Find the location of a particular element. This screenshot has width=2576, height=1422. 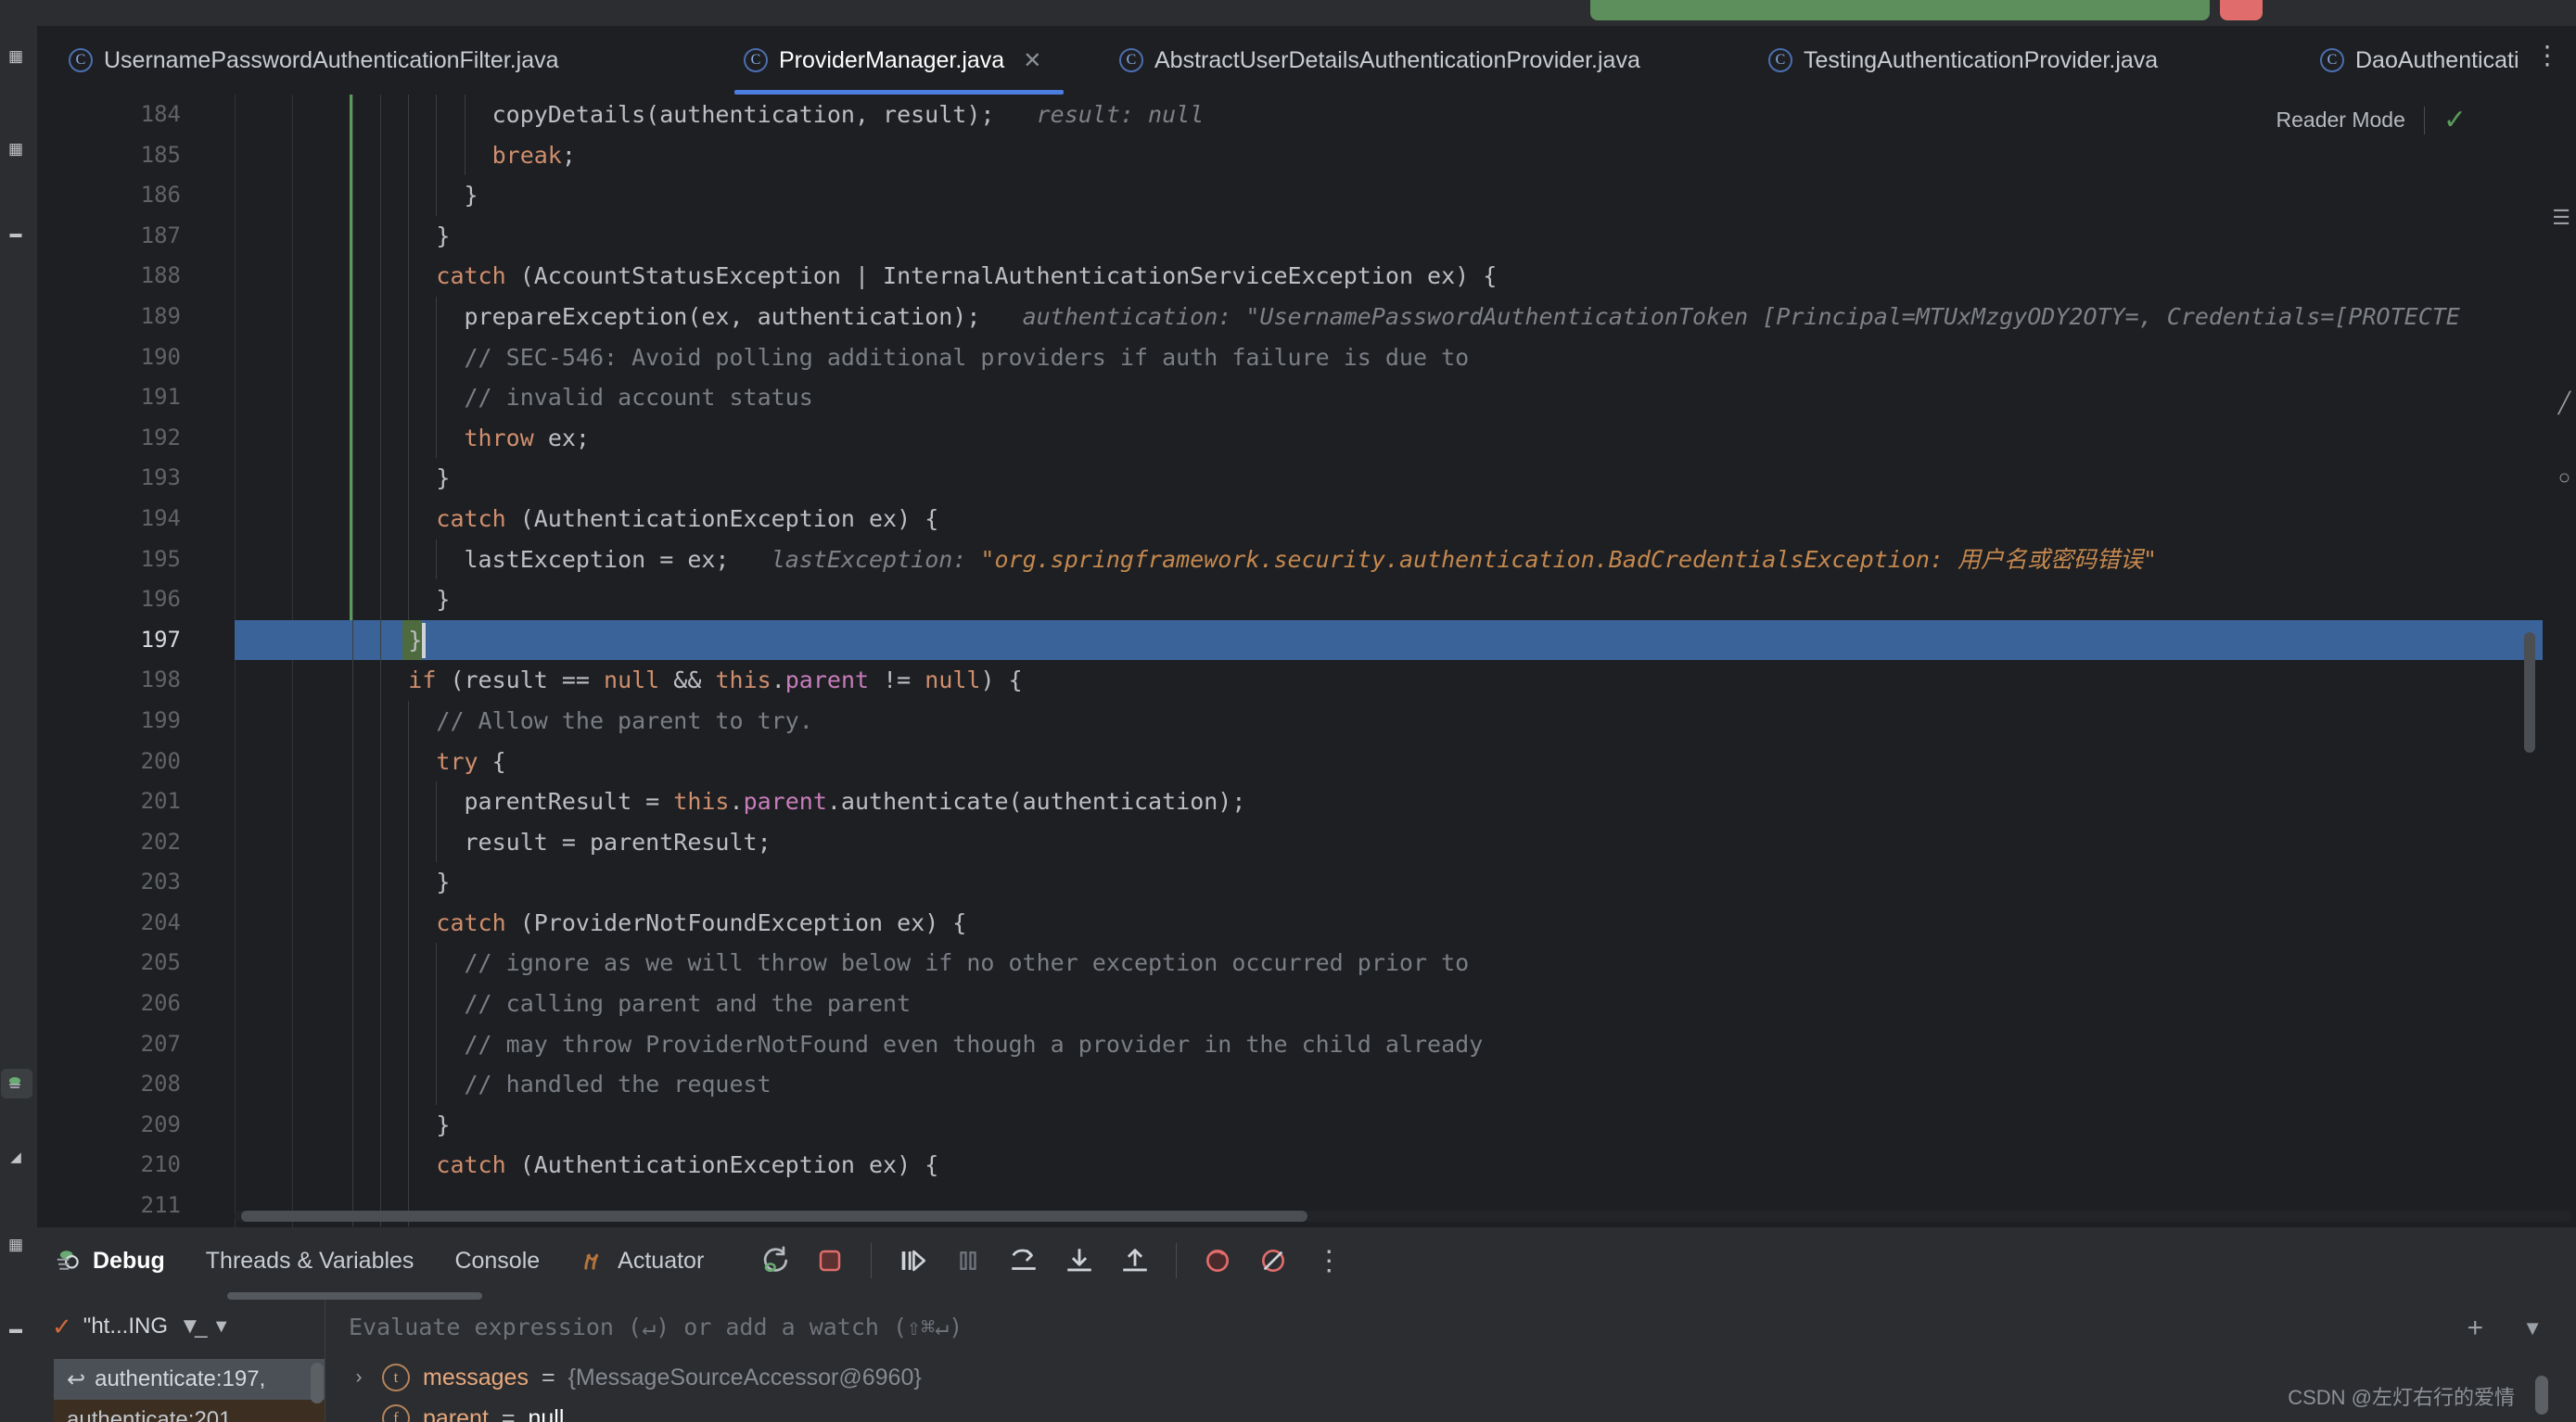

debug-tab-threads-variables: Threads & Variables is located at coordinates (310, 1261).